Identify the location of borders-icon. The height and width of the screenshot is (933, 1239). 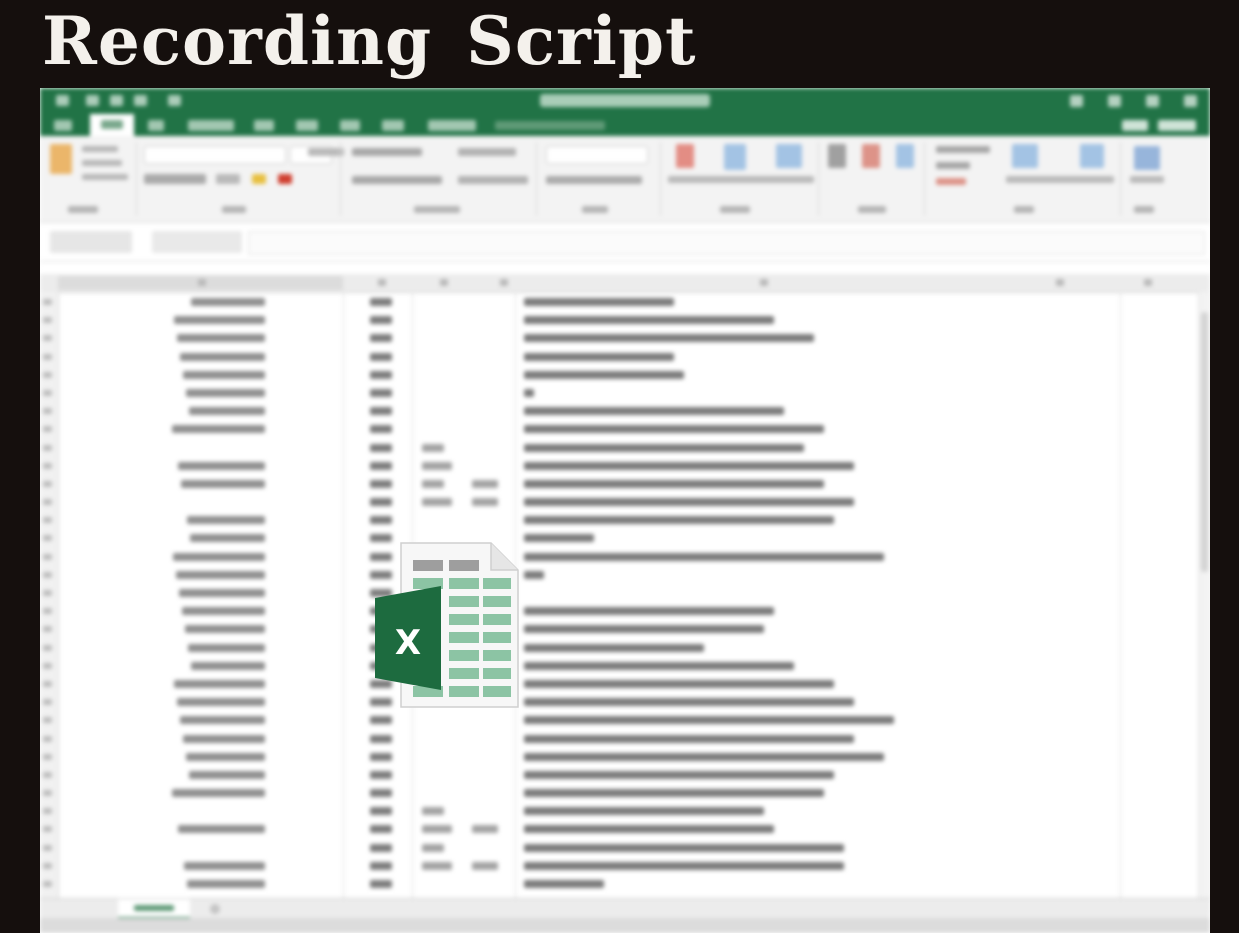
(228, 179).